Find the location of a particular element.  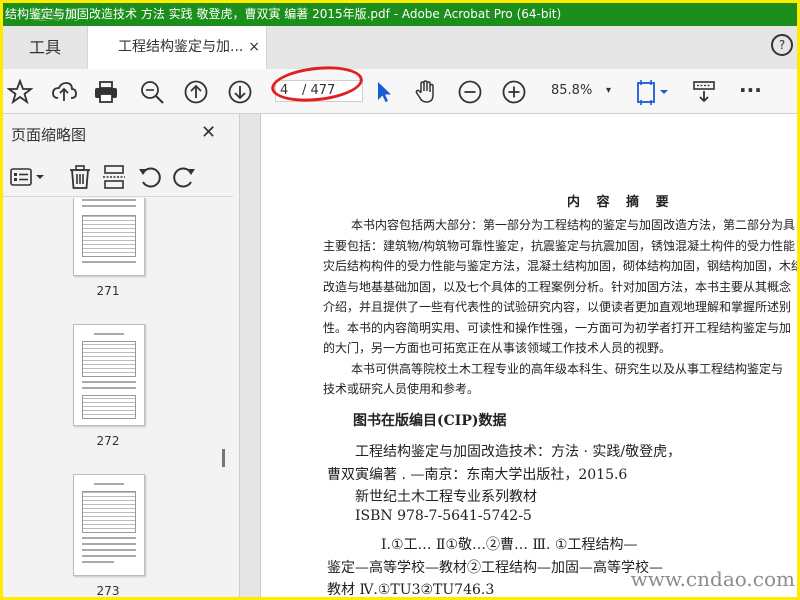

abstract-line: 灾后结构构件的受力性能与鉴定方法，混凝土结构加固，砌体结构加固，钢结构加固，木结 is located at coordinates (561, 266).